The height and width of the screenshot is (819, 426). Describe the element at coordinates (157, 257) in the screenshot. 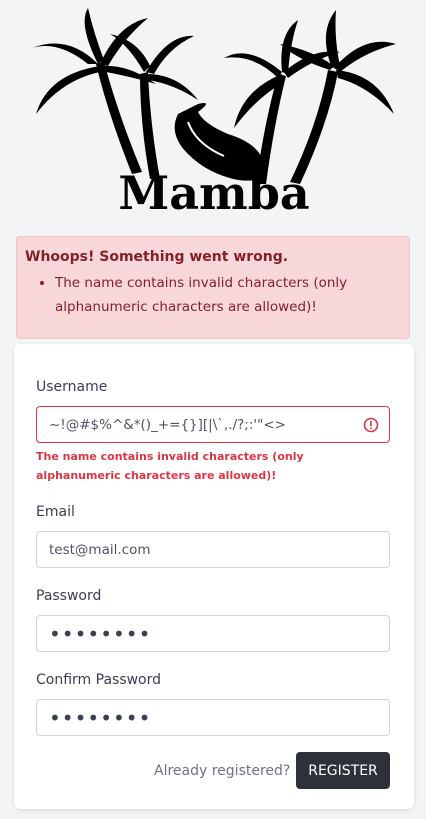

I see `alert-title: Whoops! Something went wrong.` at that location.